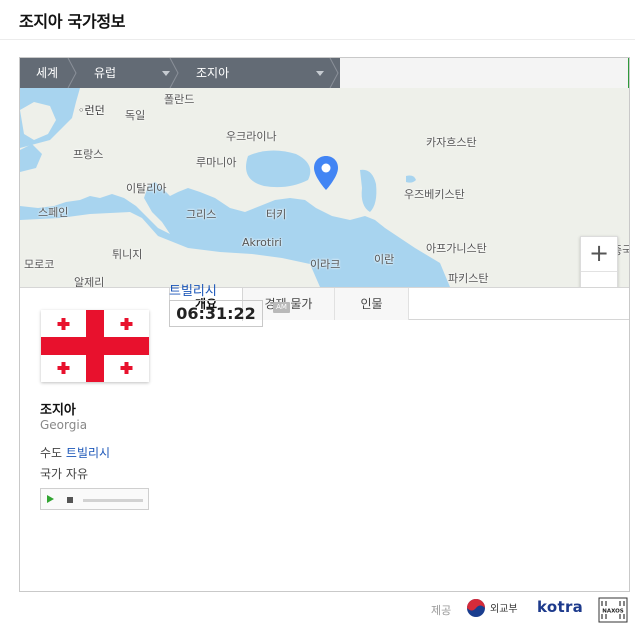  Describe the element at coordinates (53, 212) in the screenshot. I see `map-label-spain: 스페인` at that location.